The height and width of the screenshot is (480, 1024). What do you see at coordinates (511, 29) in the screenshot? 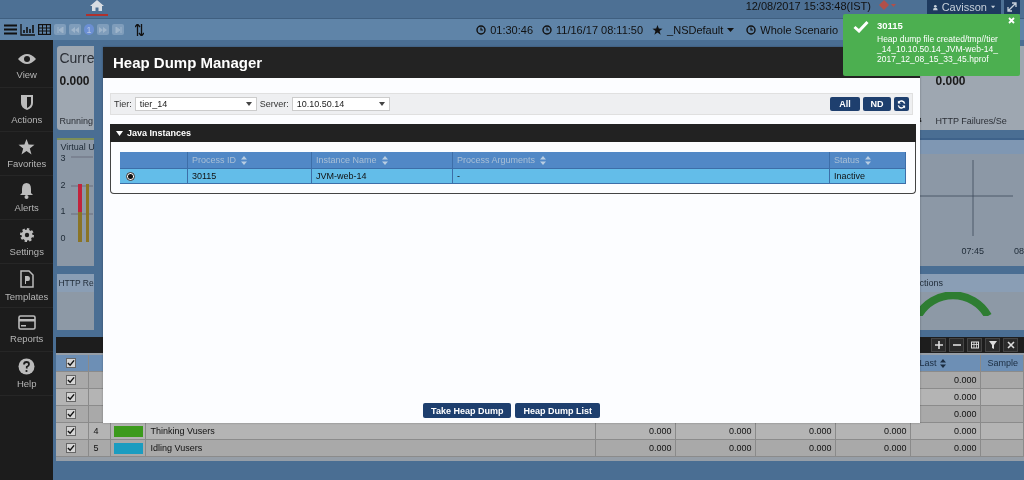
I see `elapsed-time: 01:30:46` at bounding box center [511, 29].